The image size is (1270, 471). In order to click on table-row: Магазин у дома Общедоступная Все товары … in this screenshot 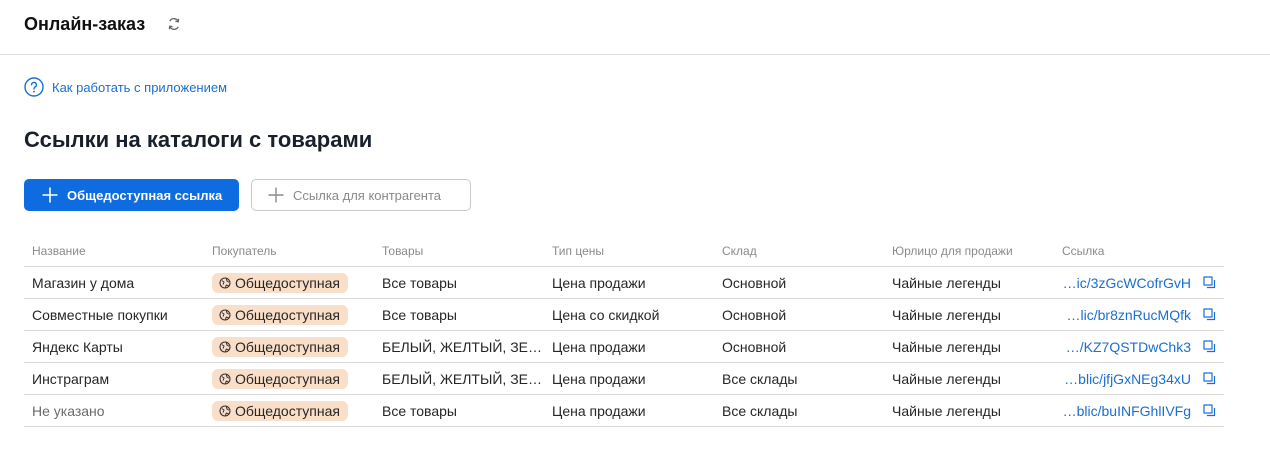, I will do `click(624, 282)`.